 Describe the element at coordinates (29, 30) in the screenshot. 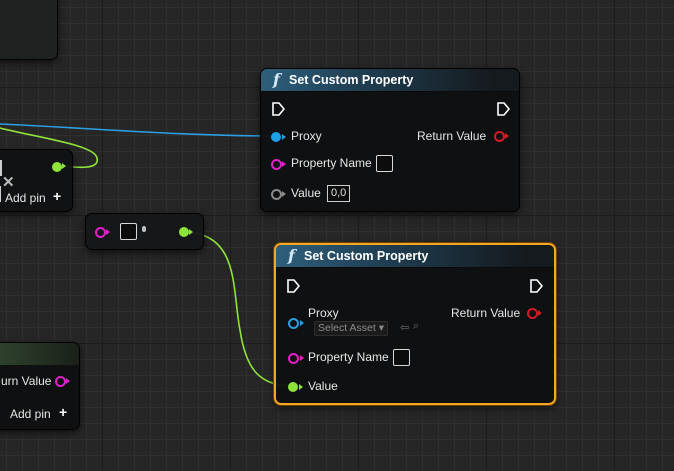

I see `partial-node-top-left` at that location.